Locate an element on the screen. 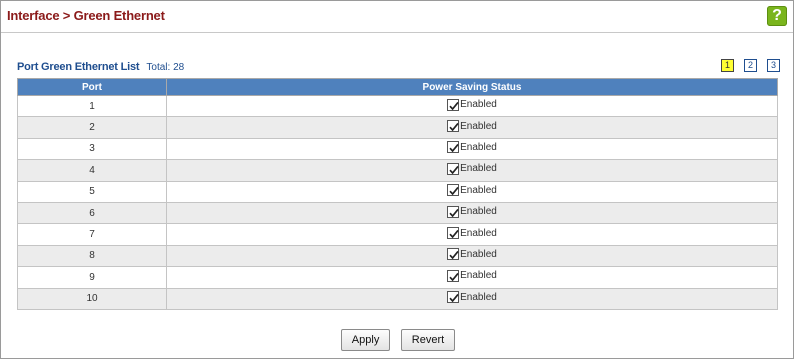 This screenshot has width=794, height=359. table-row: 8 Enabled is located at coordinates (397, 256).